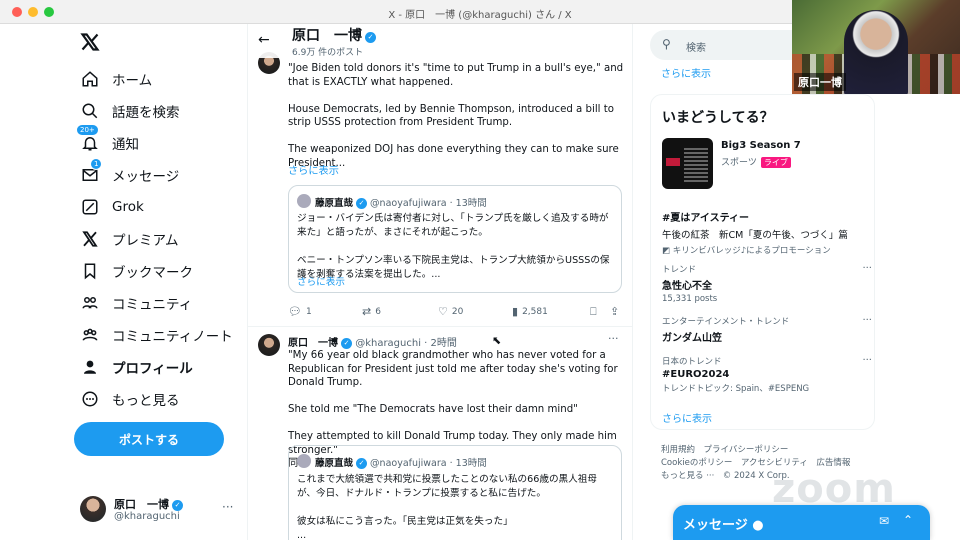 Image resolution: width=960 pixels, height=540 pixels. I want to click on repost-button: ⇄ 6, so click(371, 311).